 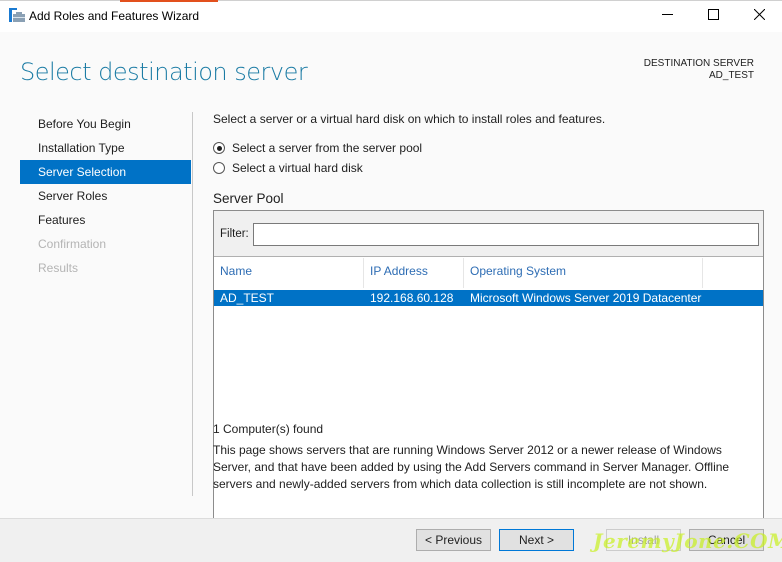 What do you see at coordinates (699, 70) in the screenshot?
I see `destination-server-info: DESTINATION SERVER AD_TEST` at bounding box center [699, 70].